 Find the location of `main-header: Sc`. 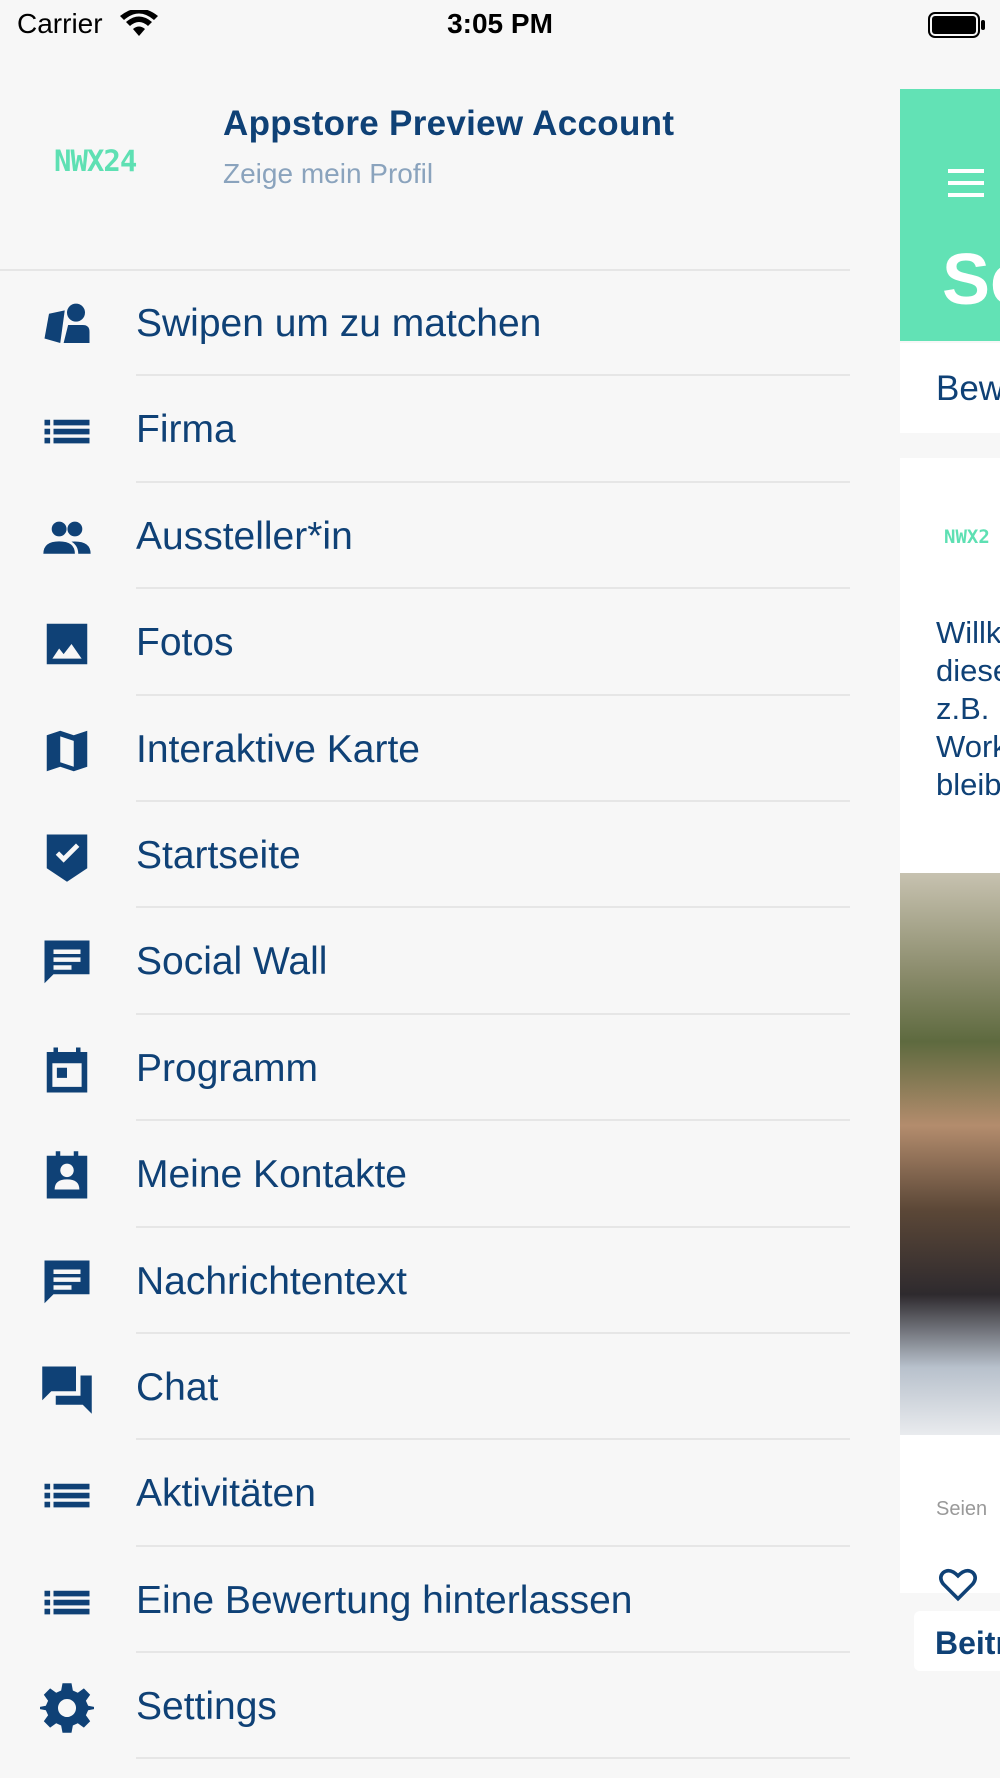

main-header: Sc is located at coordinates (950, 215).